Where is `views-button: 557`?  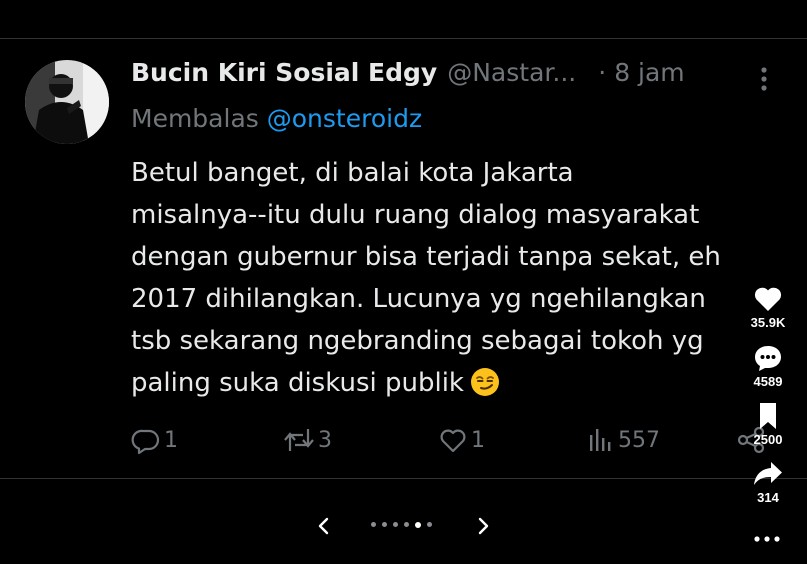
views-button: 557 is located at coordinates (622, 440).